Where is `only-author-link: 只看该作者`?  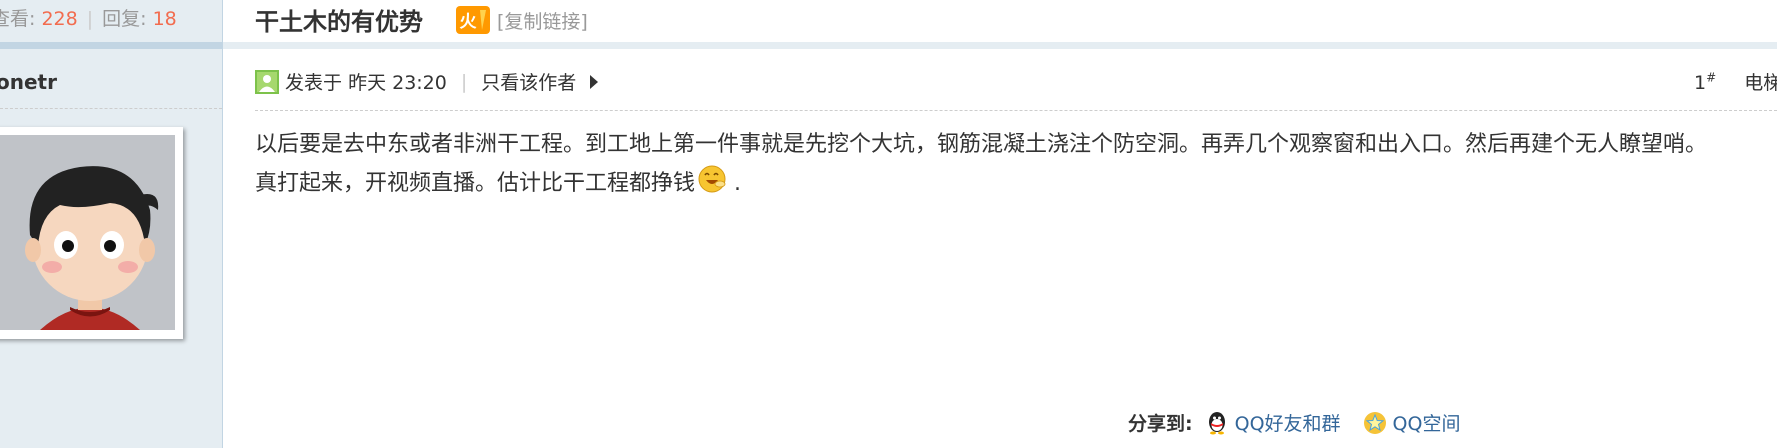
only-author-link: 只看该作者 is located at coordinates (528, 81).